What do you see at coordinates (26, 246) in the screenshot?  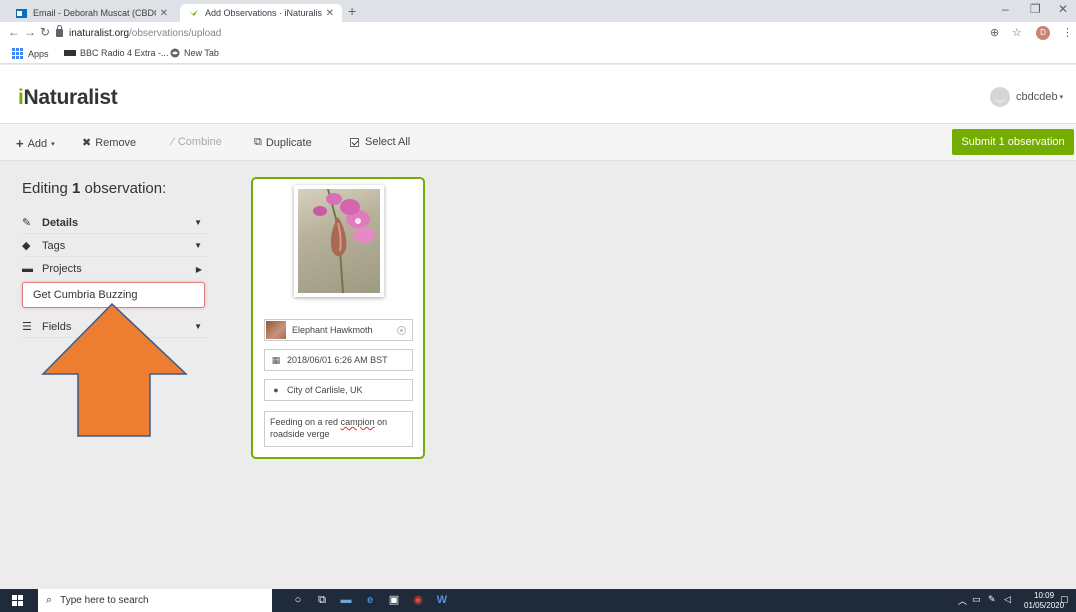 I see `tag-icon: ◆` at bounding box center [26, 246].